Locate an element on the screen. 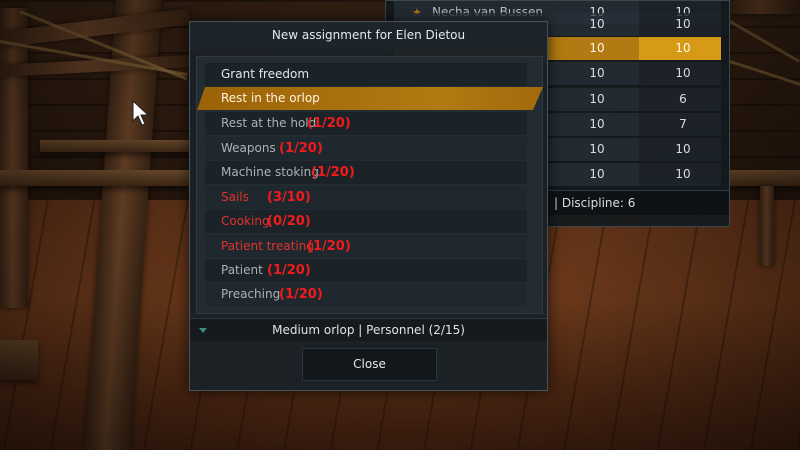  option-sails: Sails (3/10) is located at coordinates (366, 197).